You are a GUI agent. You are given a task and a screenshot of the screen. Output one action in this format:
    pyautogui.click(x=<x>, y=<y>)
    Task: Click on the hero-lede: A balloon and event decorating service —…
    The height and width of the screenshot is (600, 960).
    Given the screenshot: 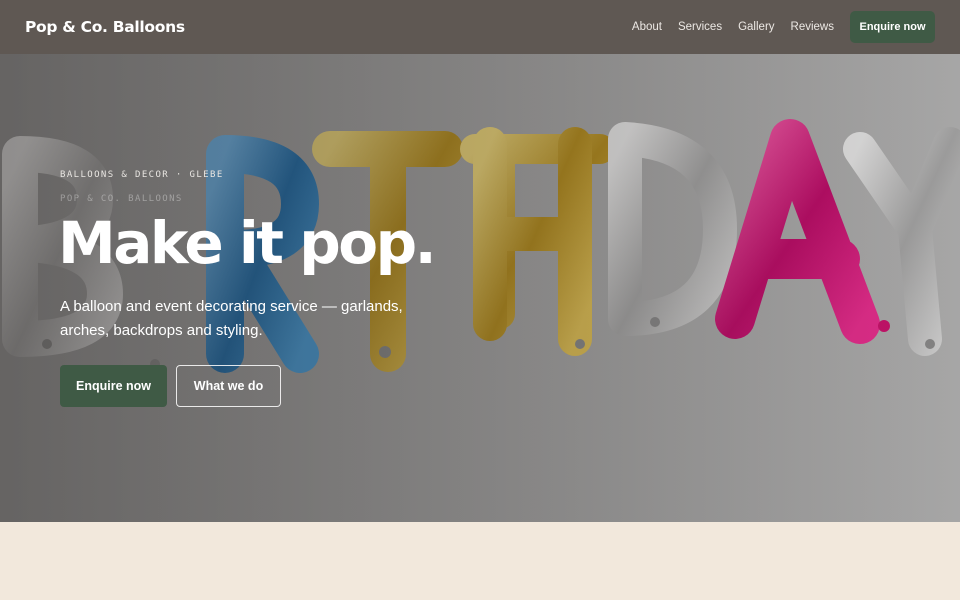 What is the action you would take?
    pyautogui.click(x=231, y=318)
    